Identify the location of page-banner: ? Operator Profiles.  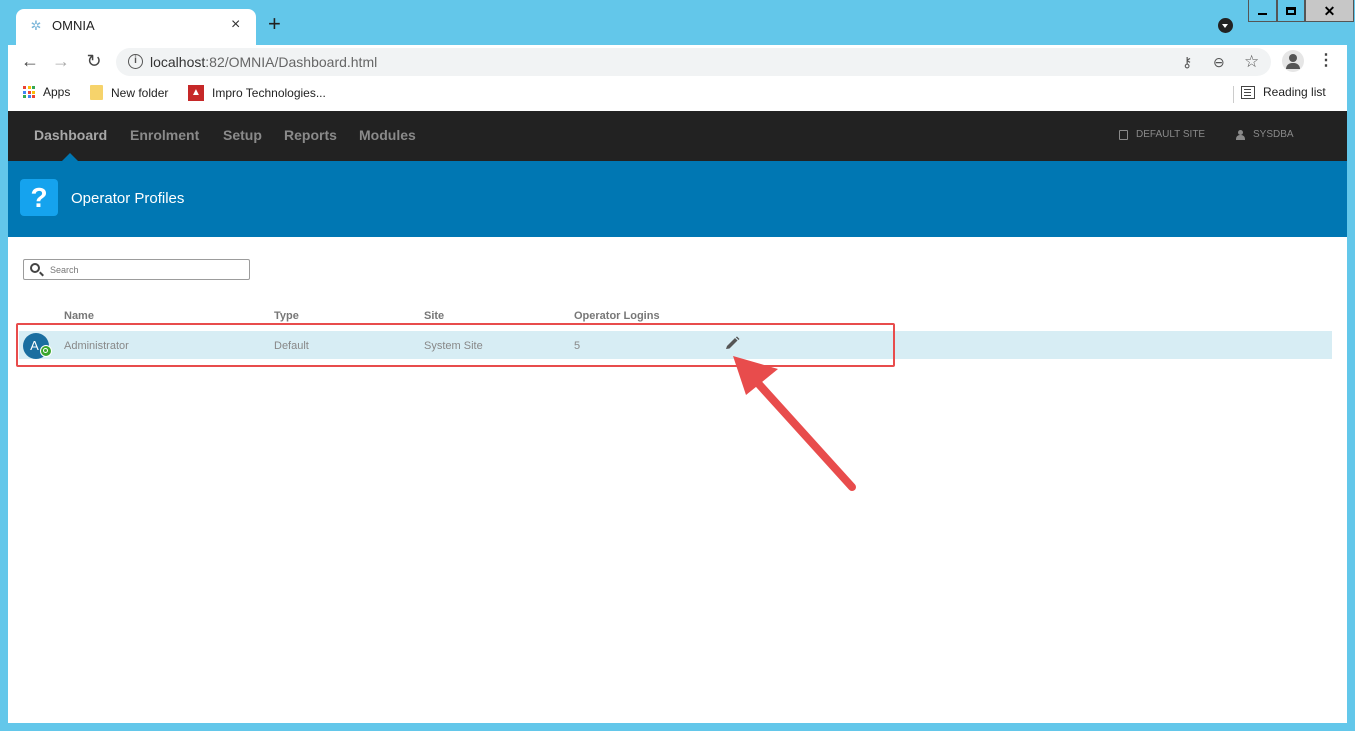
(677, 199).